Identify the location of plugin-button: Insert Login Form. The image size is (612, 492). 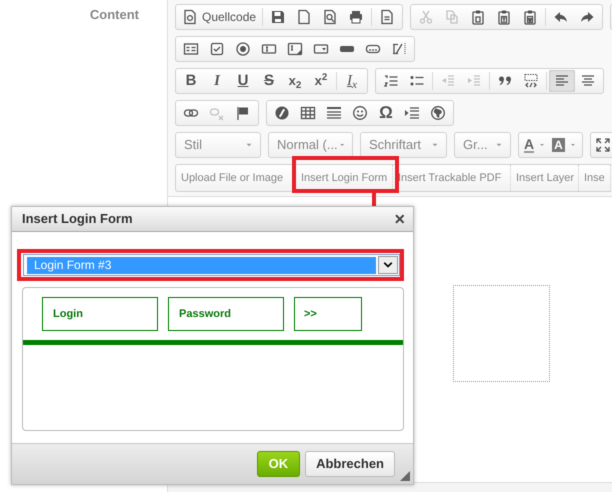
(344, 178).